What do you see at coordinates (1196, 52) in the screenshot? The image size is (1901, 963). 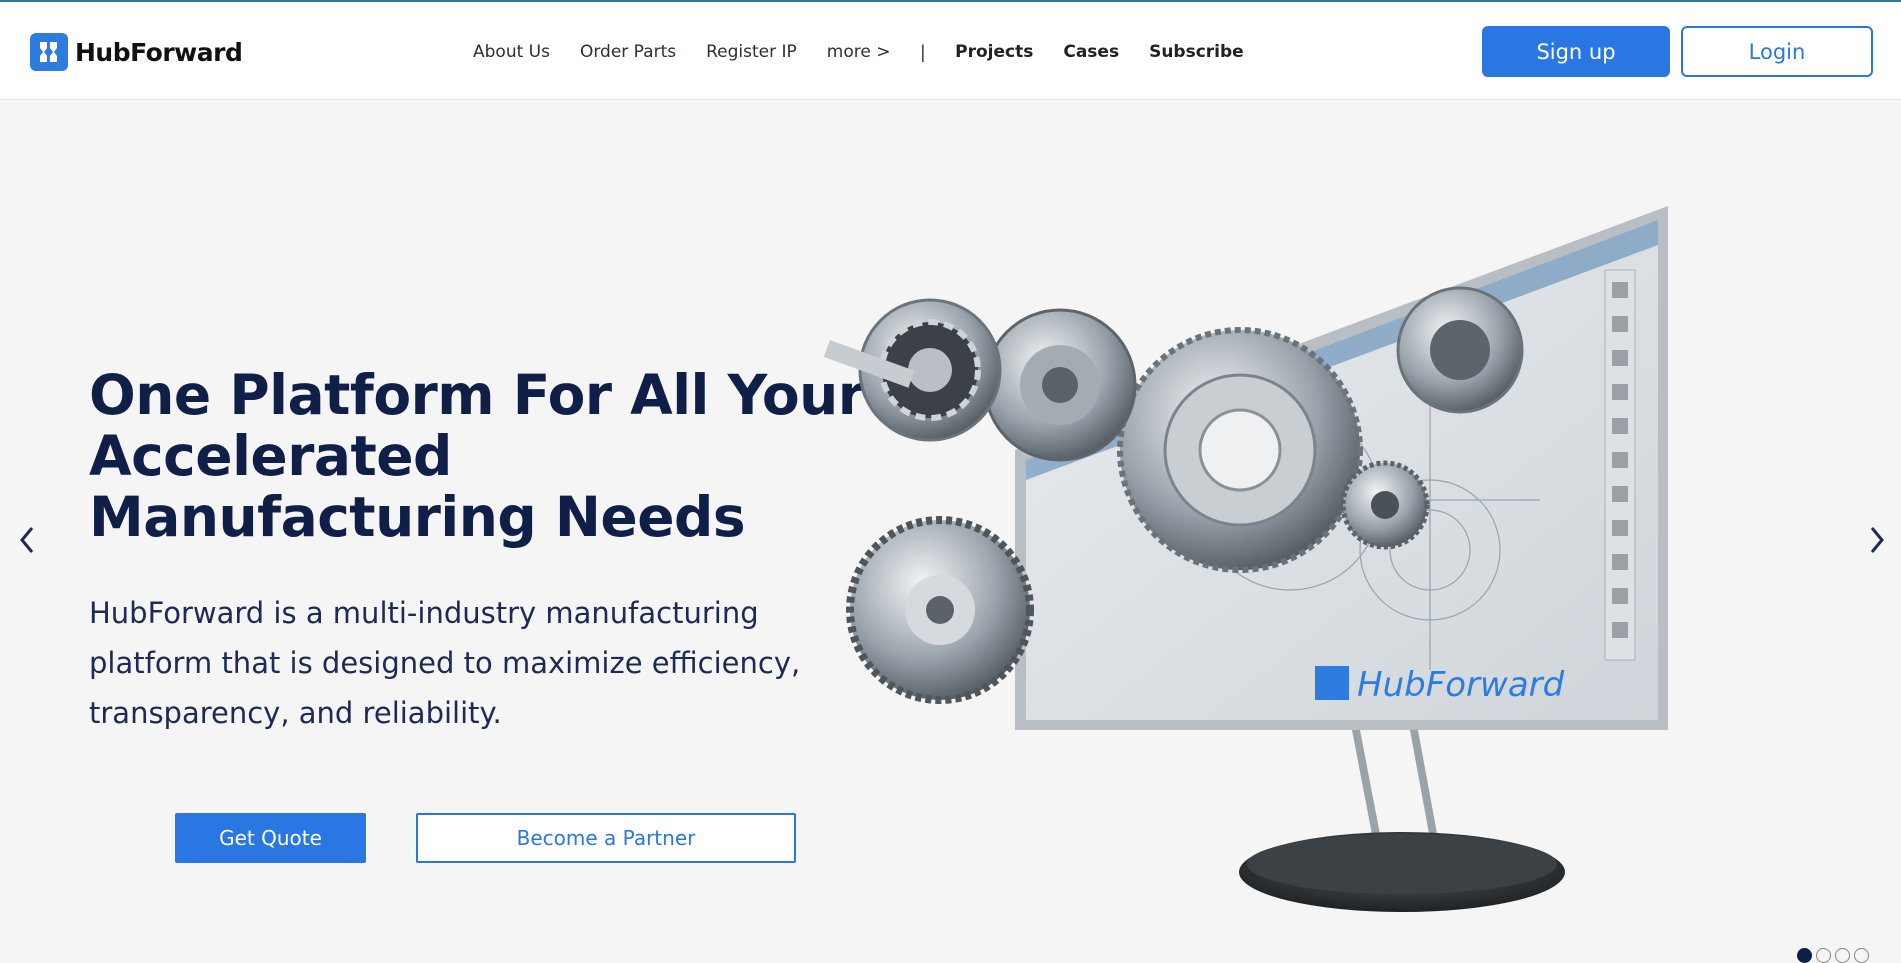 I see `nav-subscribe: Subscribe` at bounding box center [1196, 52].